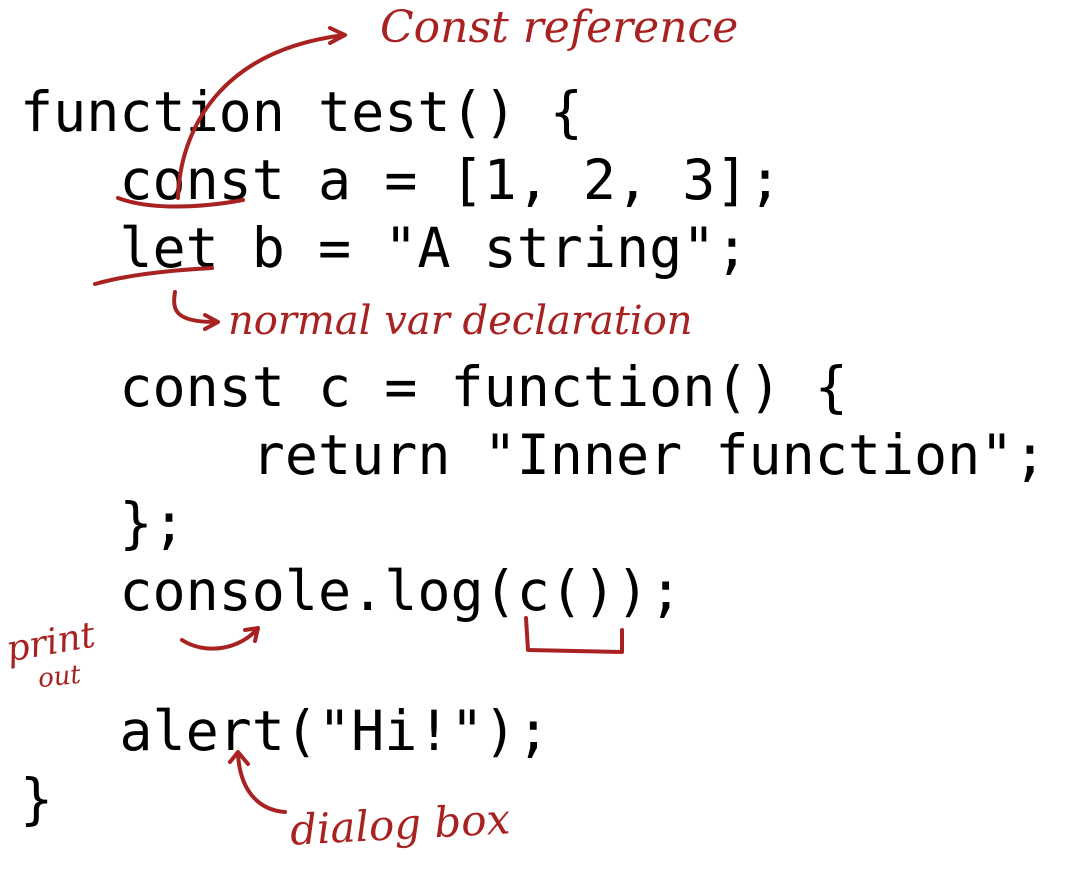  What do you see at coordinates (59, 677) in the screenshot?
I see `annotation-out: out` at bounding box center [59, 677].